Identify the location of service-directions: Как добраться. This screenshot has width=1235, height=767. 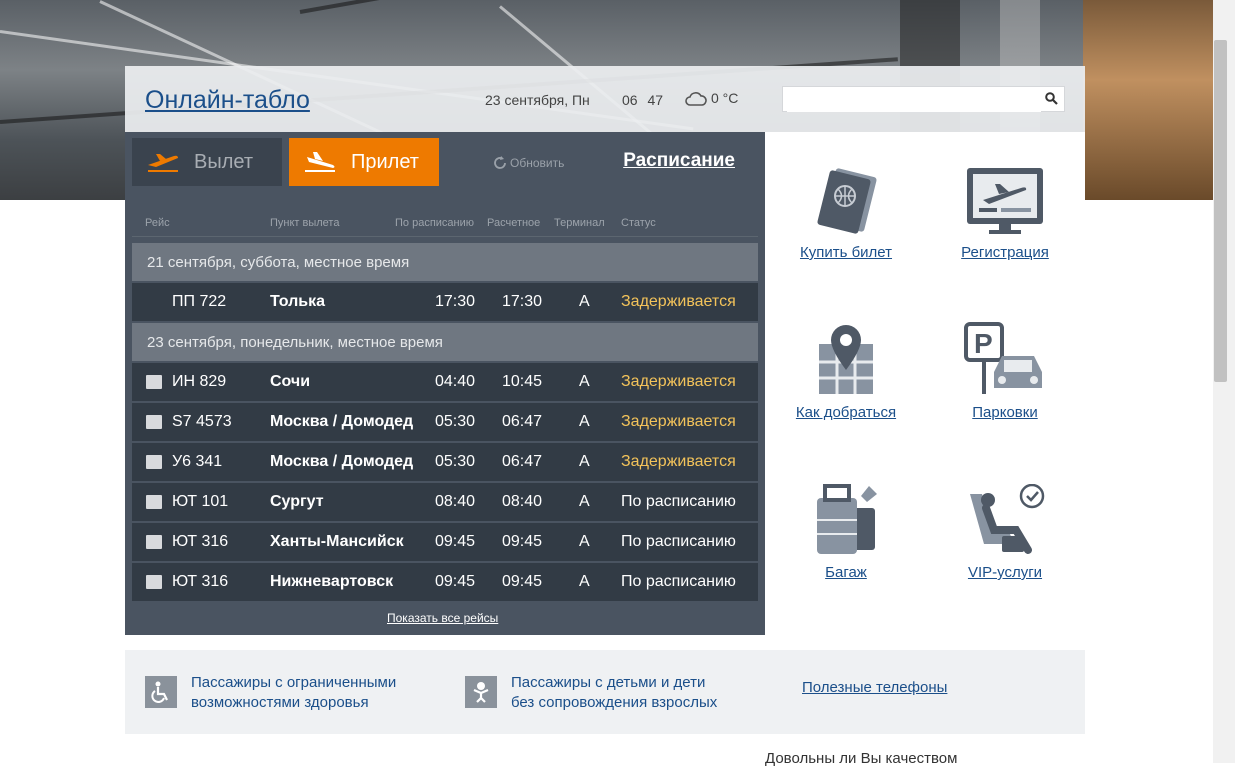
(846, 371).